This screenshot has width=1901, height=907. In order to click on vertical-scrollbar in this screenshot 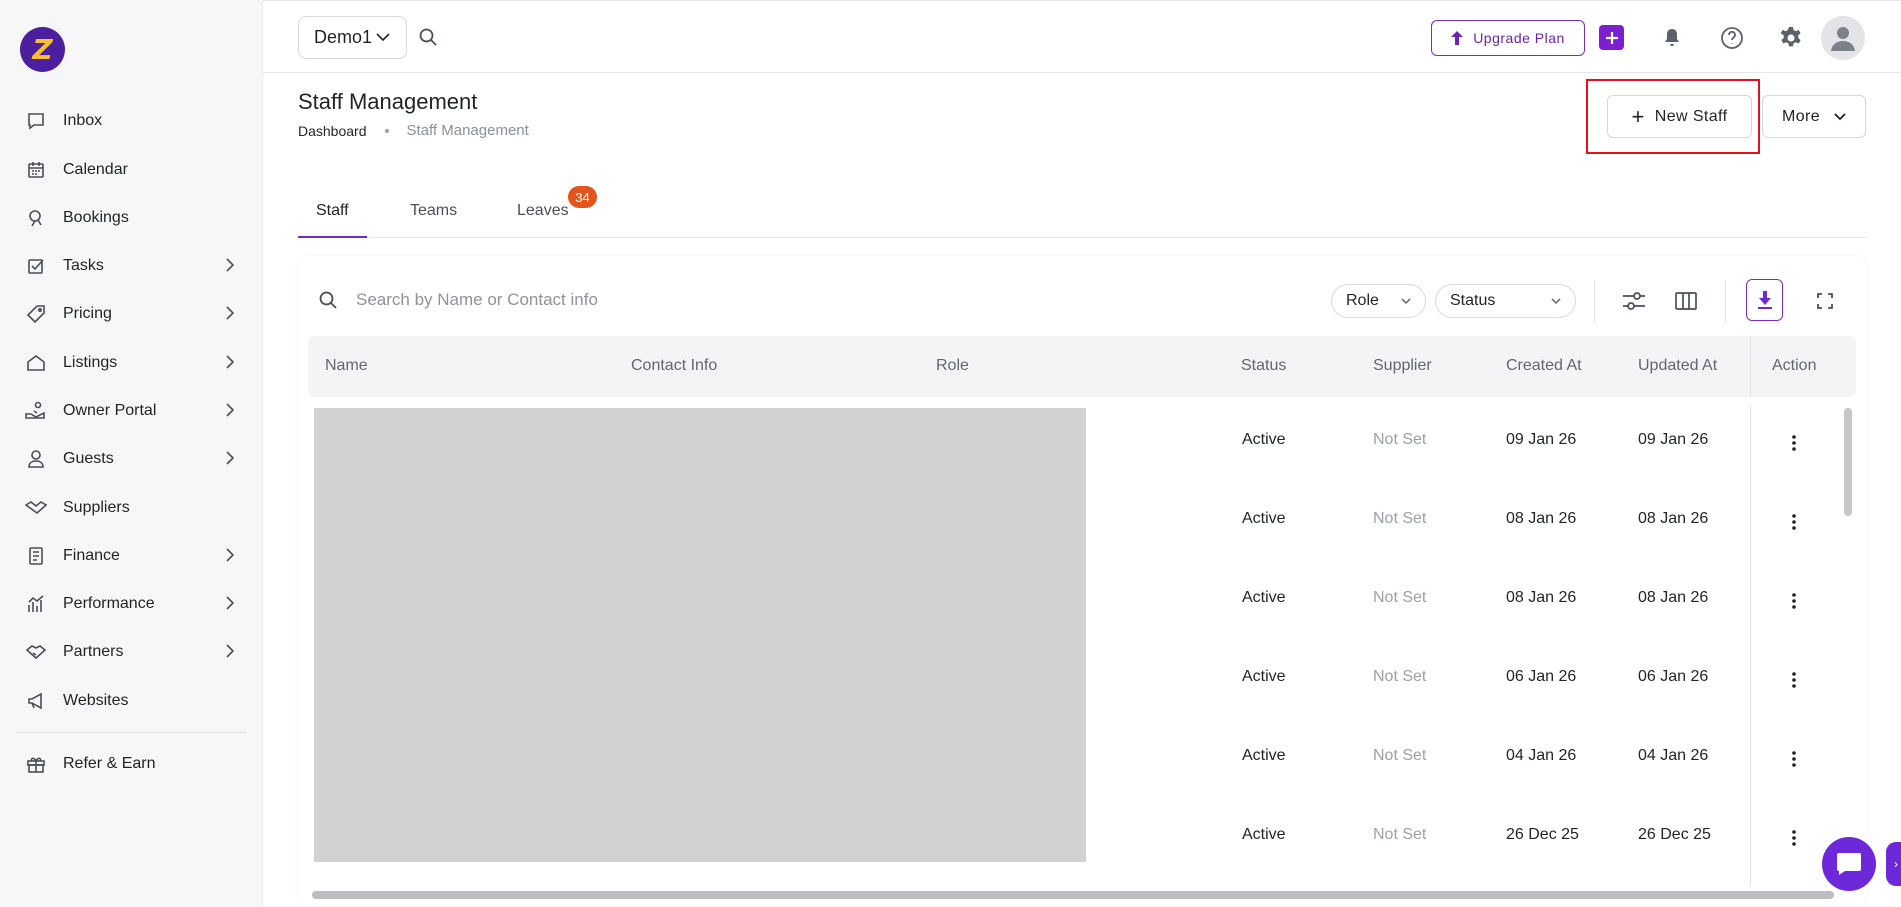, I will do `click(1848, 462)`.